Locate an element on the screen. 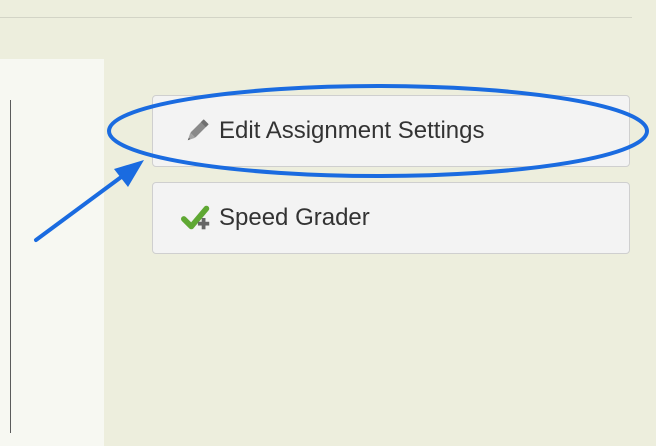  speed-grader-label: Speed Grader is located at coordinates (294, 217).